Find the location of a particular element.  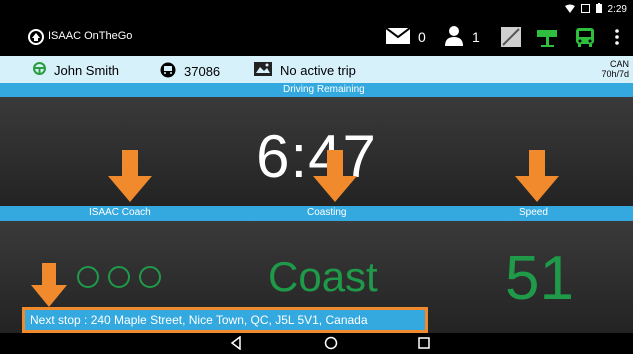

coasting-value: Coast is located at coordinates (323, 276).